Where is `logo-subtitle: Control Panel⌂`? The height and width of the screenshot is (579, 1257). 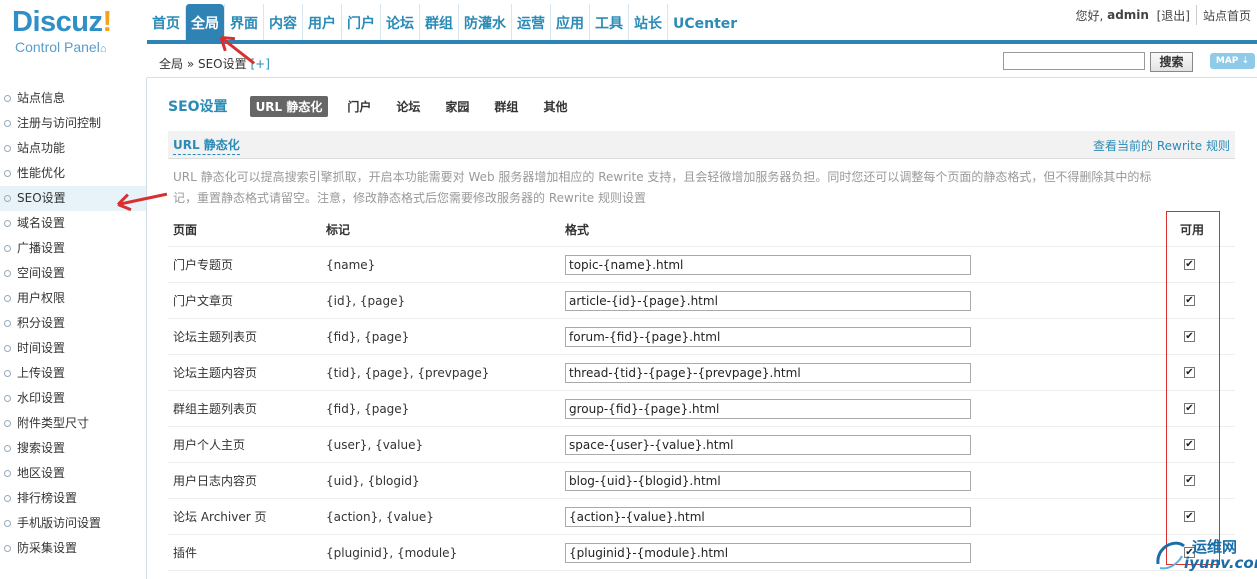
logo-subtitle: Control Panel⌂ is located at coordinates (61, 47).